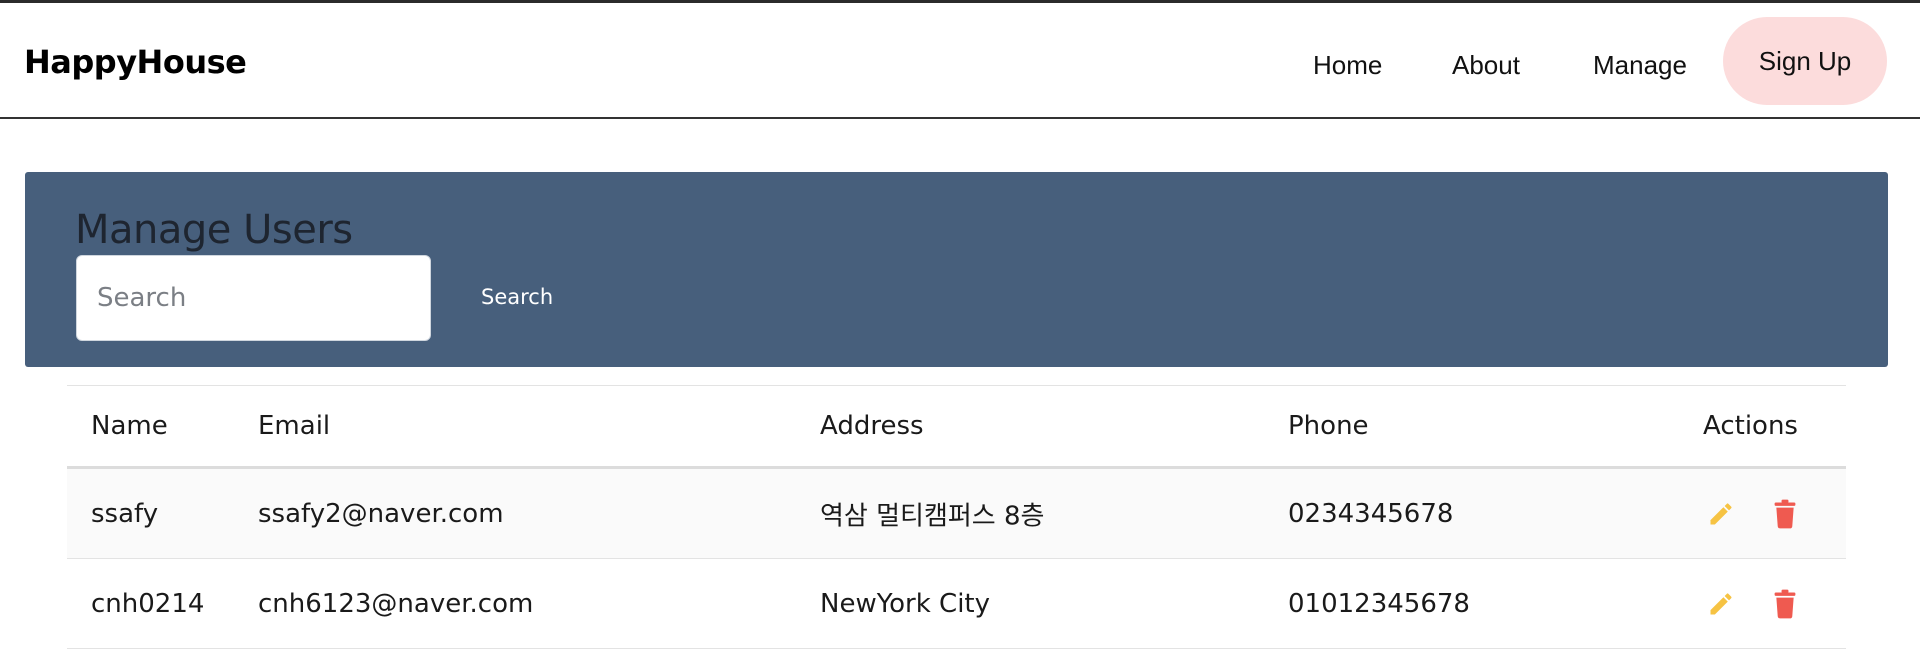  What do you see at coordinates (129, 426) in the screenshot?
I see `header-name: Name` at bounding box center [129, 426].